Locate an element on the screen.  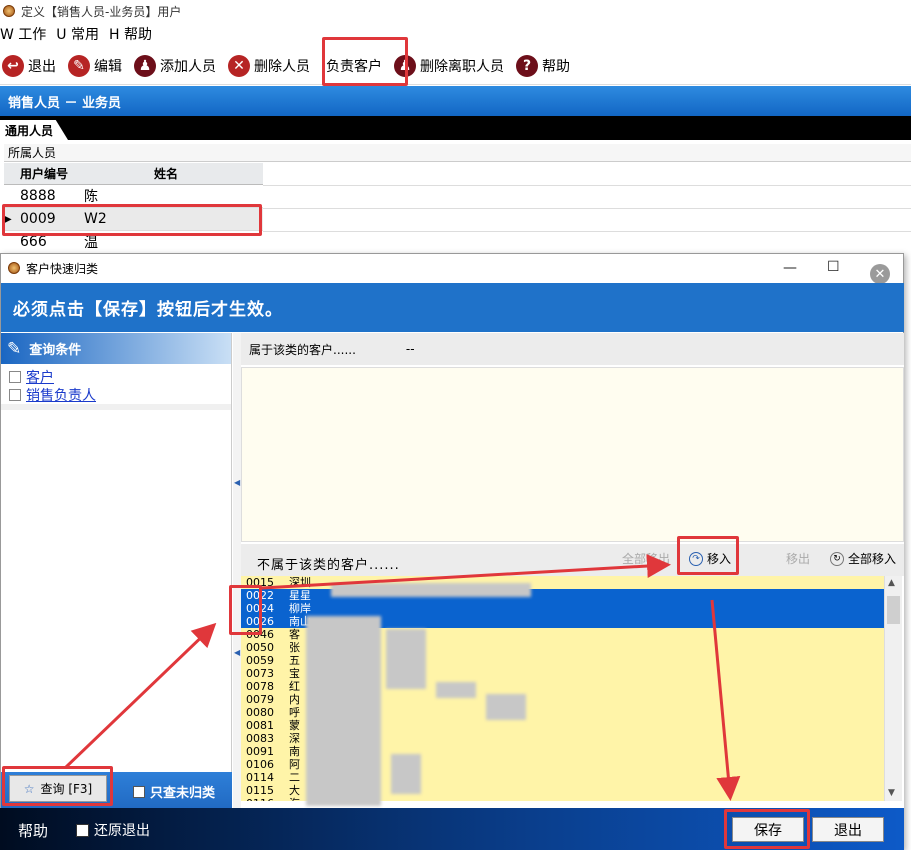
delete-member-button: ✕ 删除人员 is located at coordinates (269, 65).